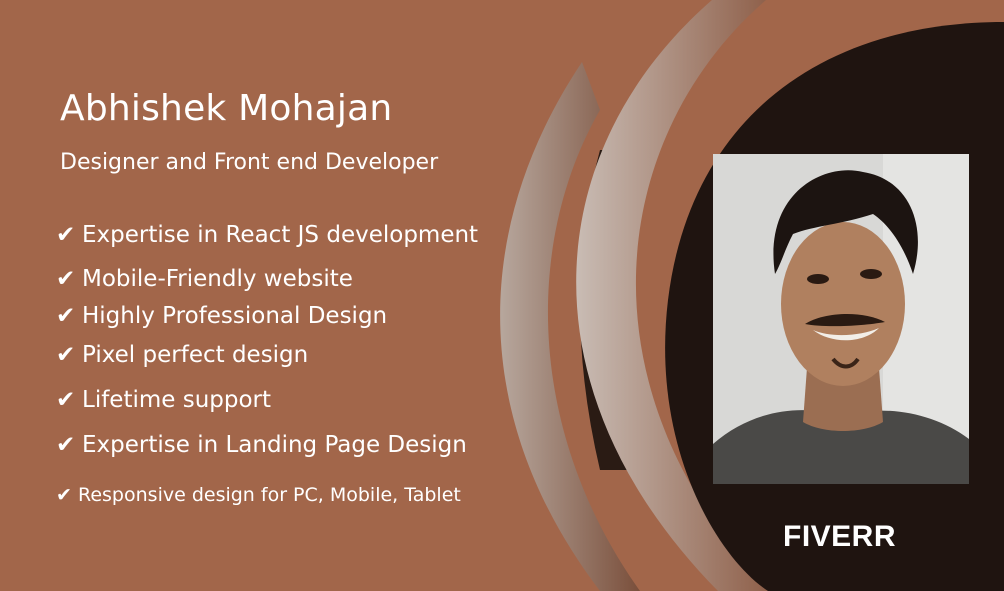 The image size is (1004, 591). I want to click on feature-item: ✔ Highly Professional Design, so click(221, 316).